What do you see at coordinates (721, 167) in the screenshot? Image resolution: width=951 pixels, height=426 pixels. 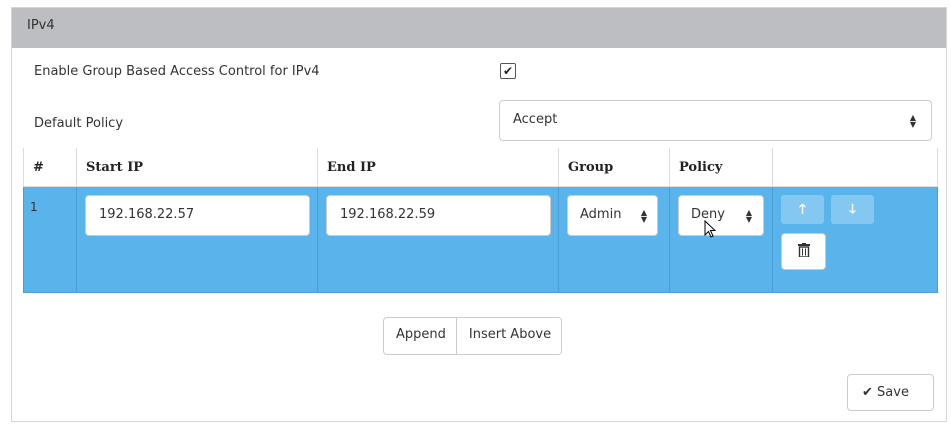 I see `column-header-policy: Policy` at bounding box center [721, 167].